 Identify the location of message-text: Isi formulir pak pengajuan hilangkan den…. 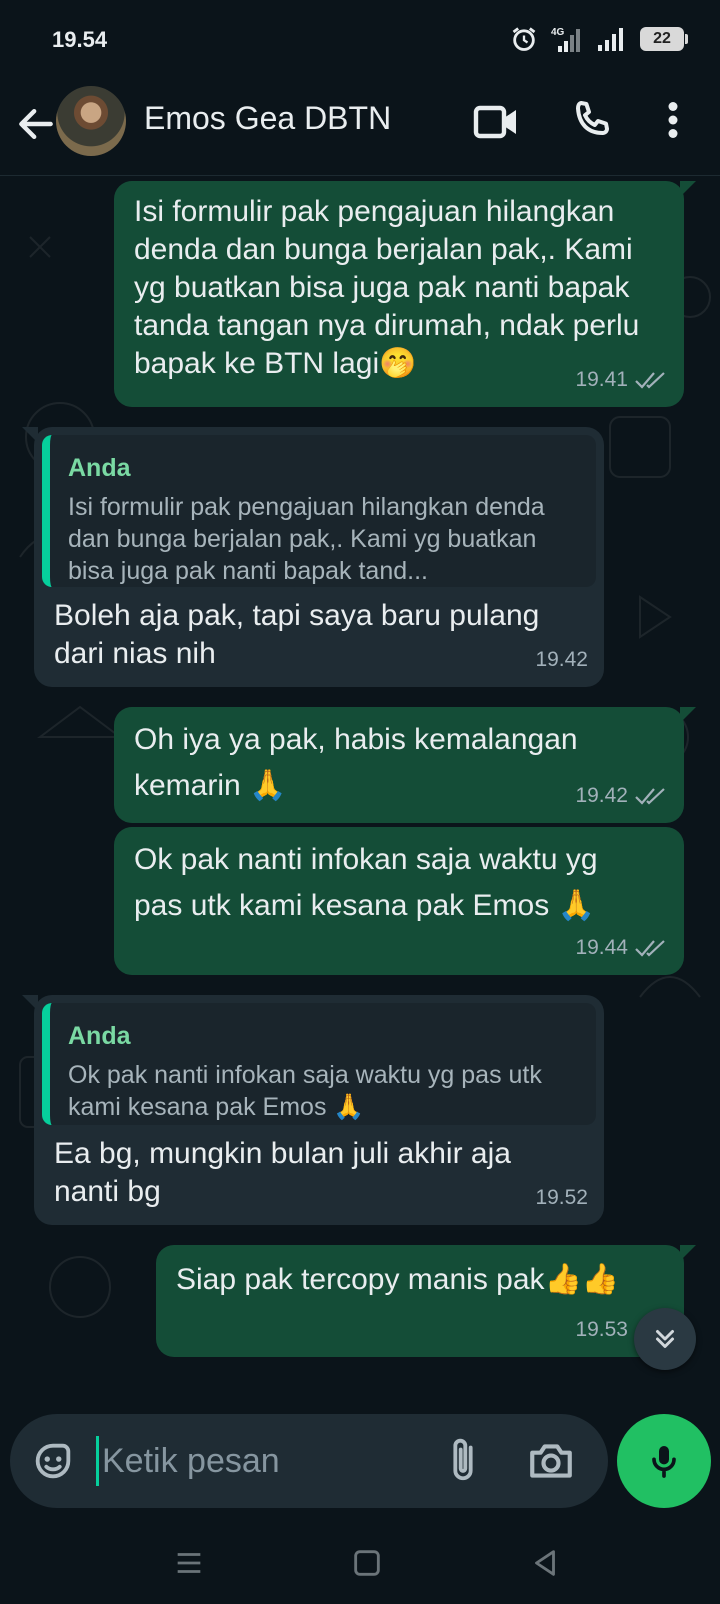
(387, 287).